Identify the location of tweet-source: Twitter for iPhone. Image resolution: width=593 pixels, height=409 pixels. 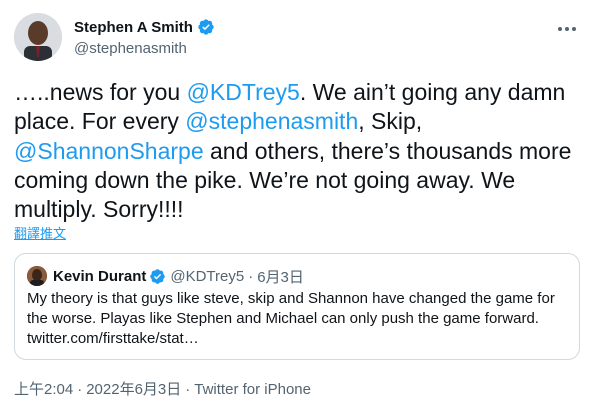
(252, 389).